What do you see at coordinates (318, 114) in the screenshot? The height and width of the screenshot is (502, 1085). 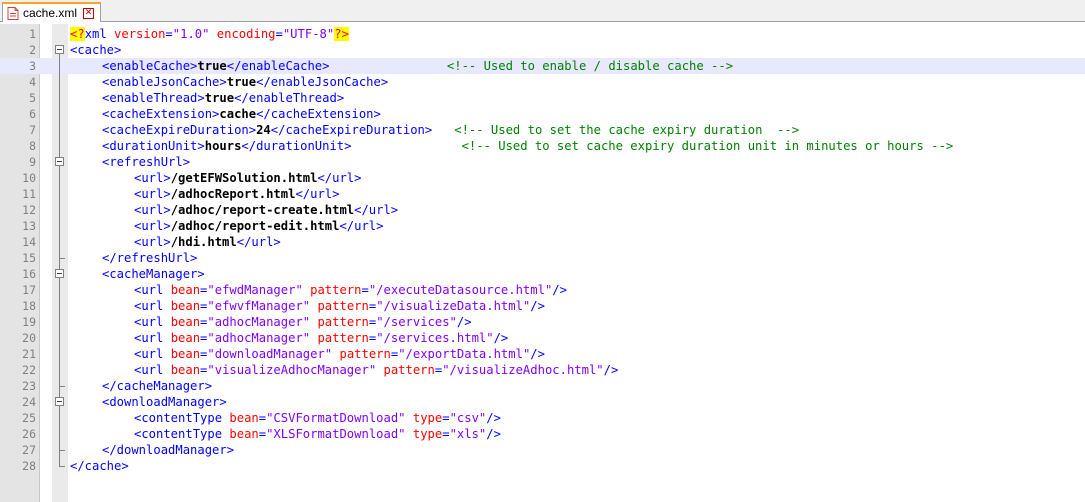 I see `code-token: </cacheExtension>` at bounding box center [318, 114].